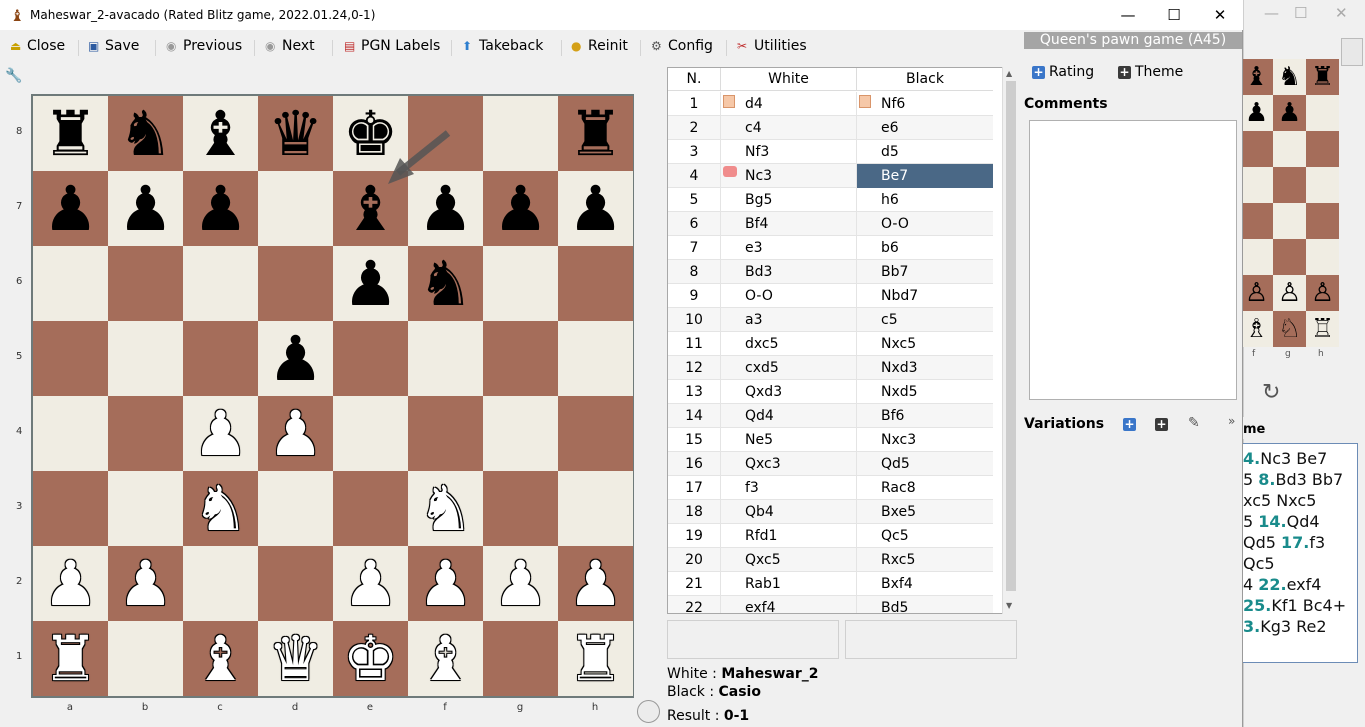  I want to click on square-a2: ♟, so click(70, 583).